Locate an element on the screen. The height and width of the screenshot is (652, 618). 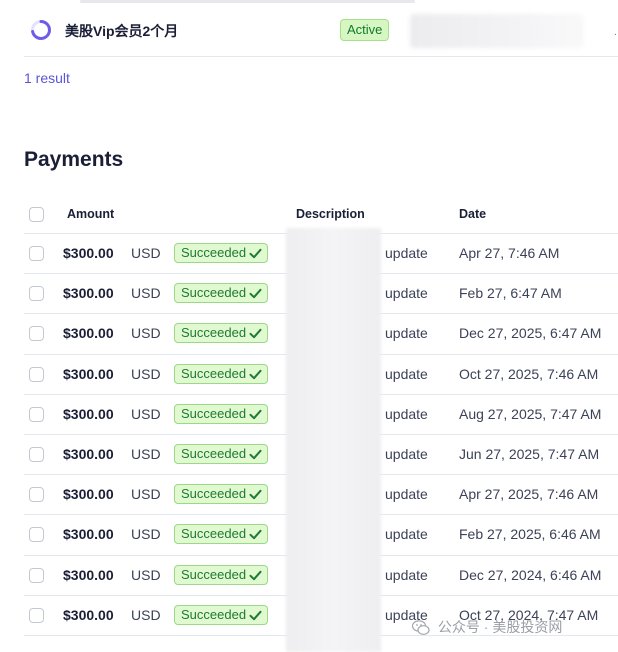
select-all-checkbox is located at coordinates (36, 214).